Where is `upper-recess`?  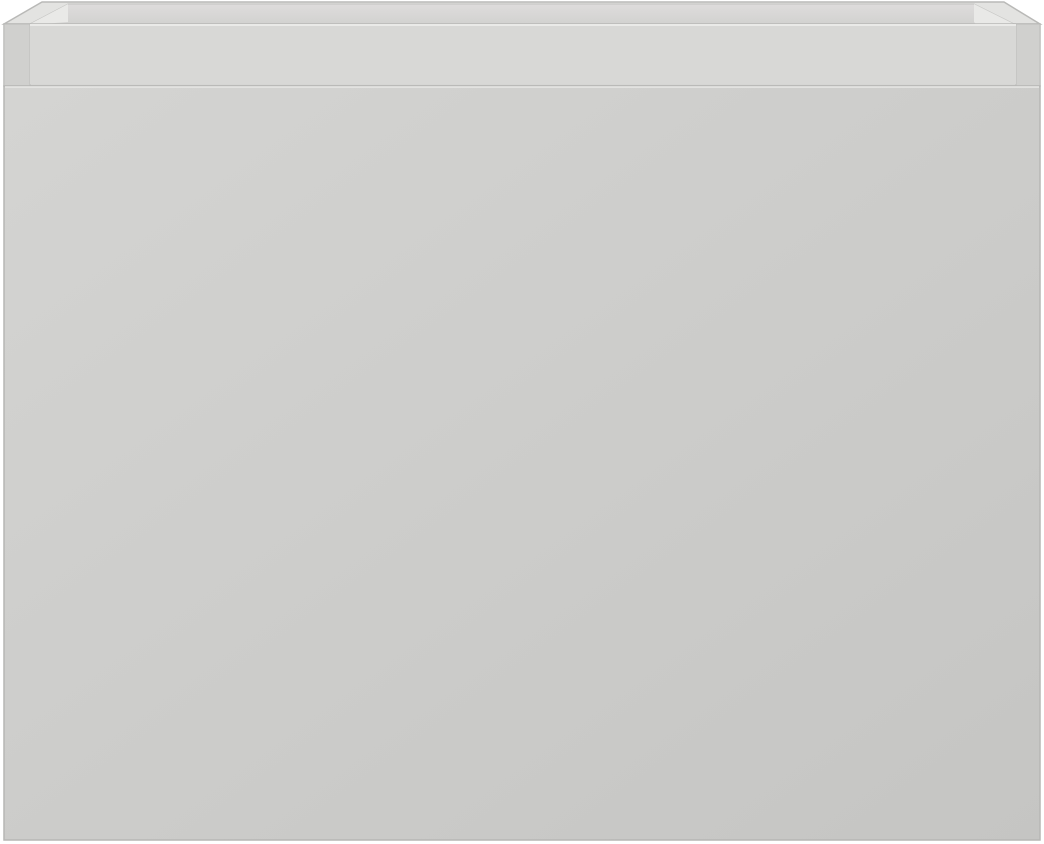 upper-recess is located at coordinates (523, 54).